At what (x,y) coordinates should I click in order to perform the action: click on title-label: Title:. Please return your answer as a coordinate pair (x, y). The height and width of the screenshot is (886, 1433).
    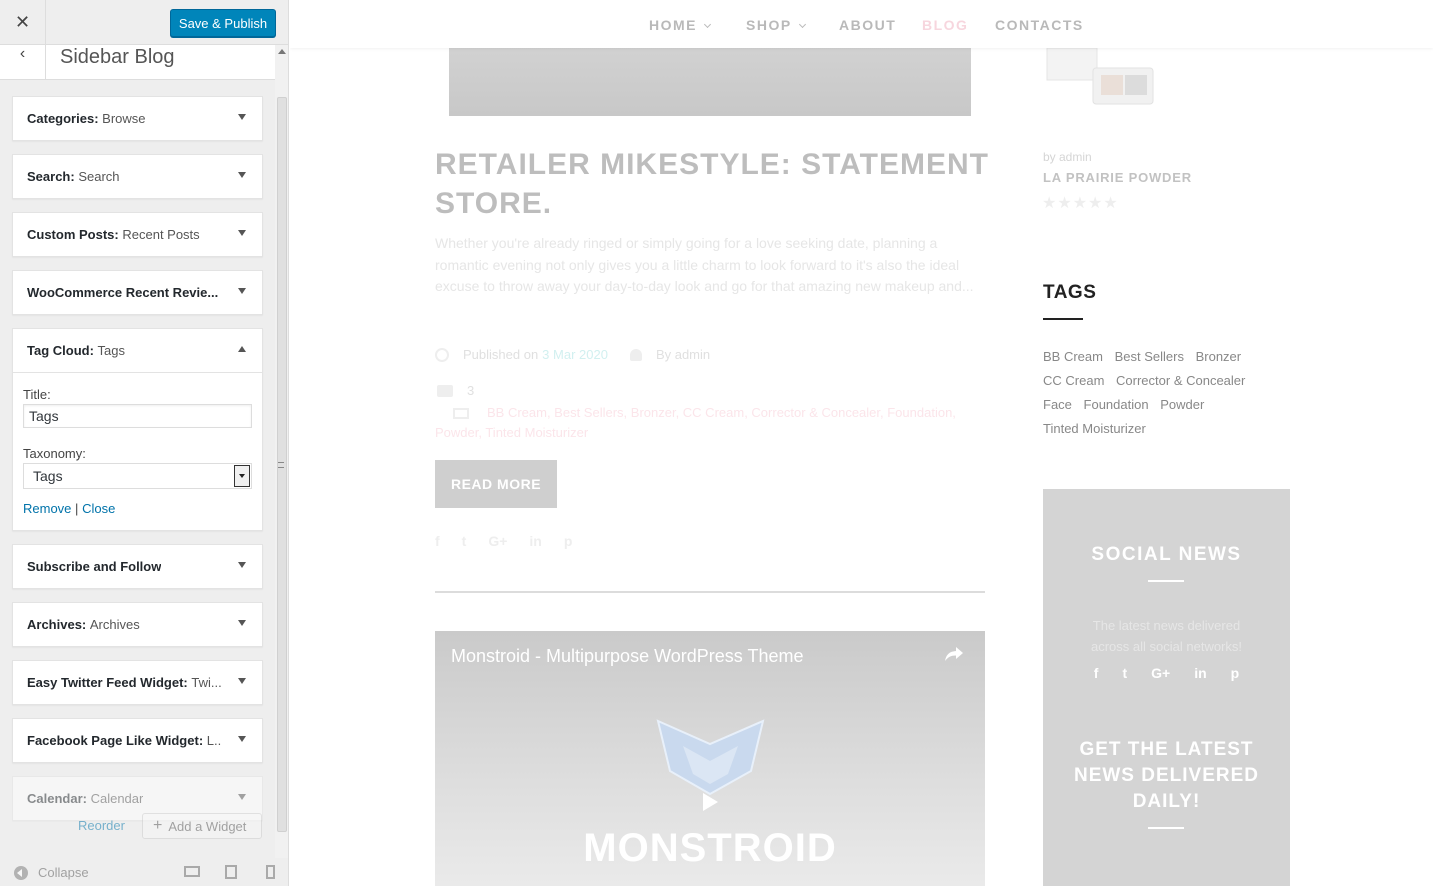
    Looking at the image, I should click on (37, 394).